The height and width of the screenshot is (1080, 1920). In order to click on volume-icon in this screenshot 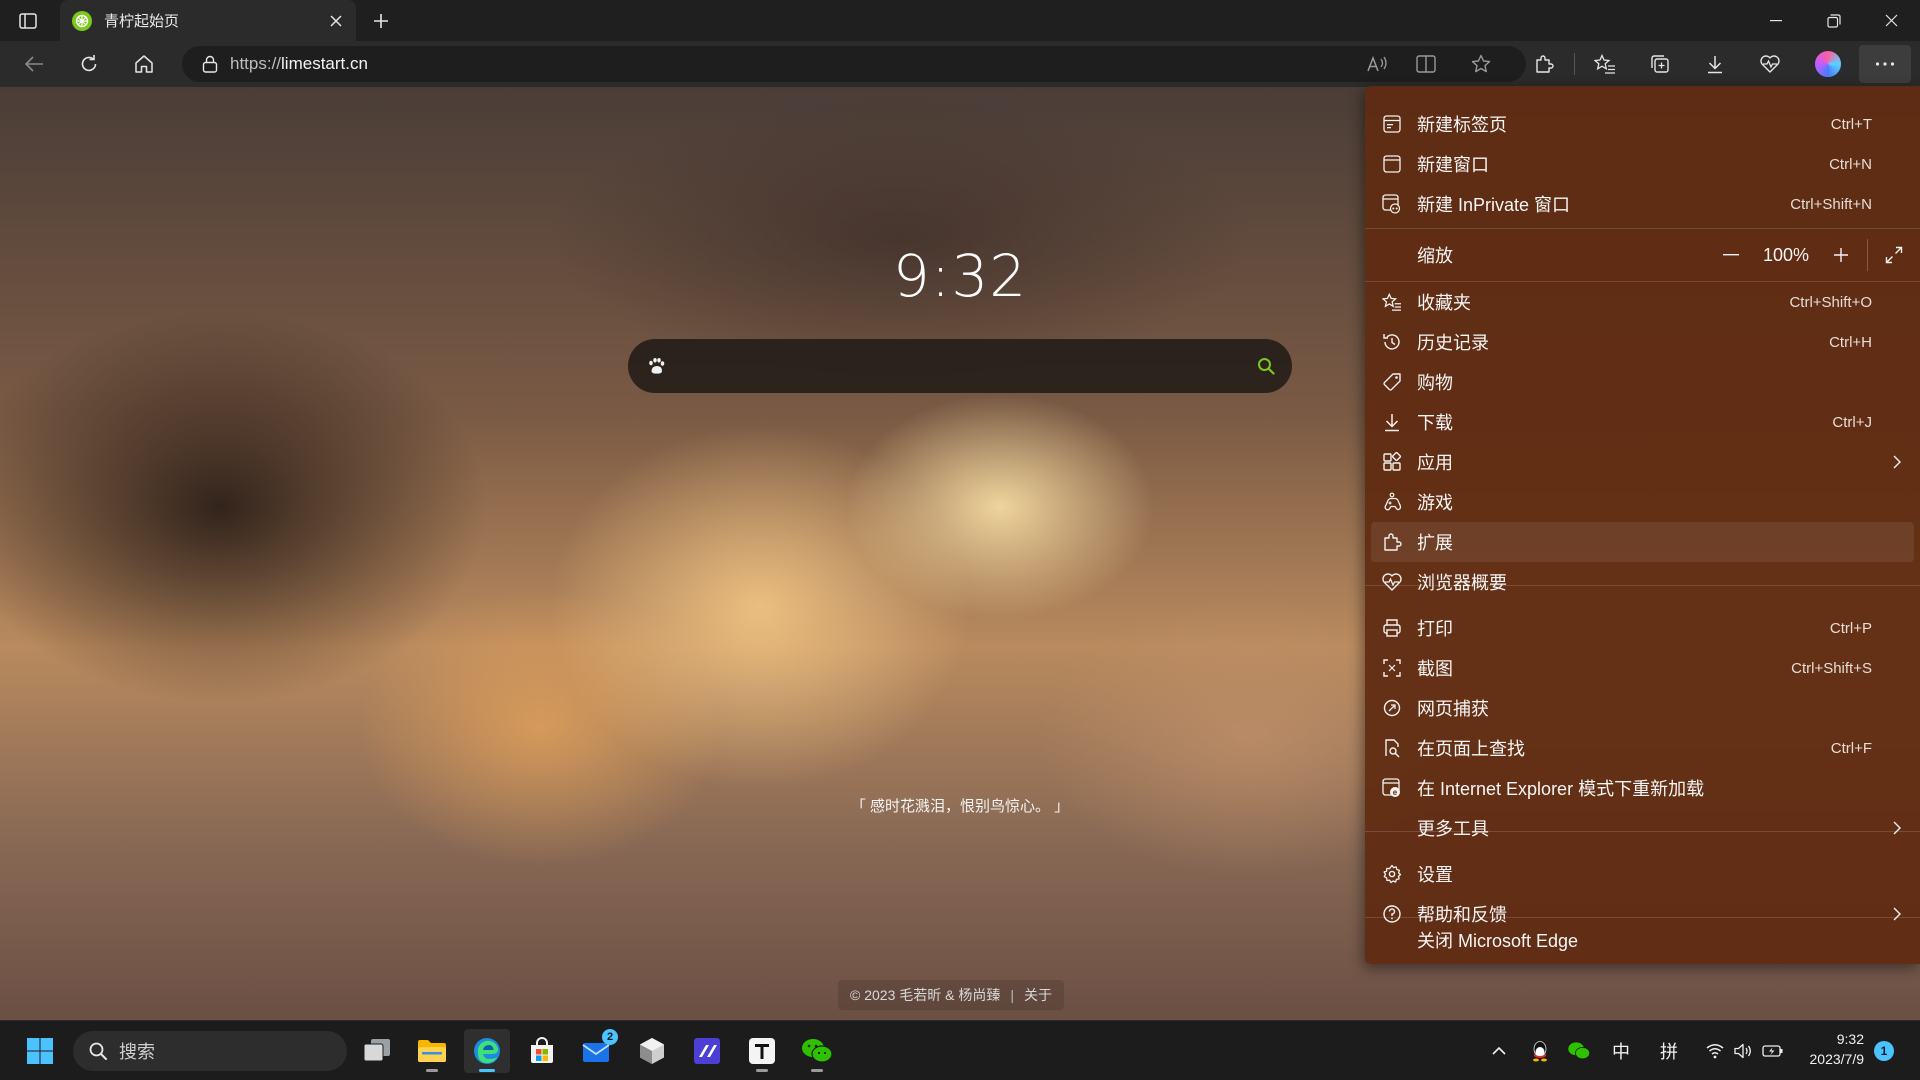, I will do `click(1742, 1051)`.